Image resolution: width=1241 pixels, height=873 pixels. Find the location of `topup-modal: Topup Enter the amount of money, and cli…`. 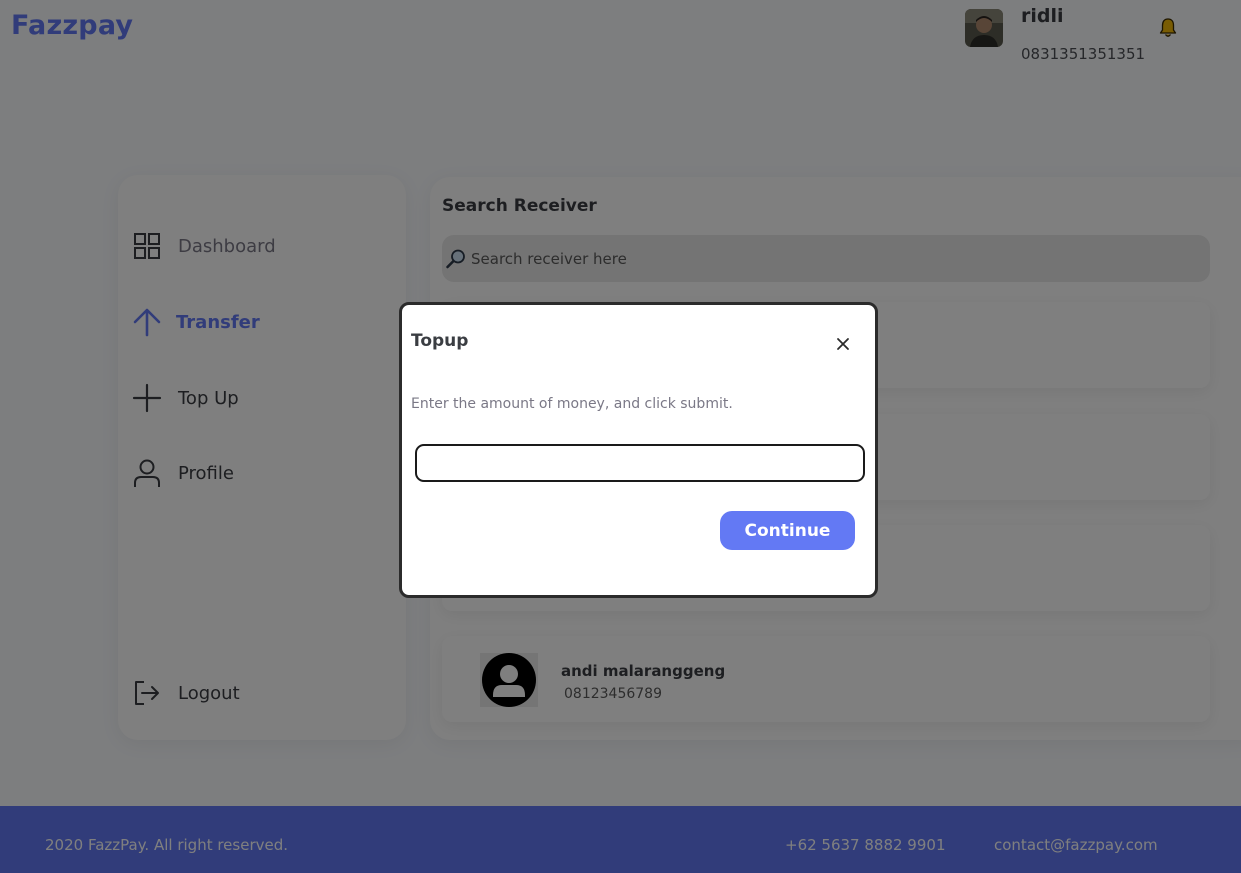

topup-modal: Topup Enter the amount of money, and cli… is located at coordinates (638, 450).